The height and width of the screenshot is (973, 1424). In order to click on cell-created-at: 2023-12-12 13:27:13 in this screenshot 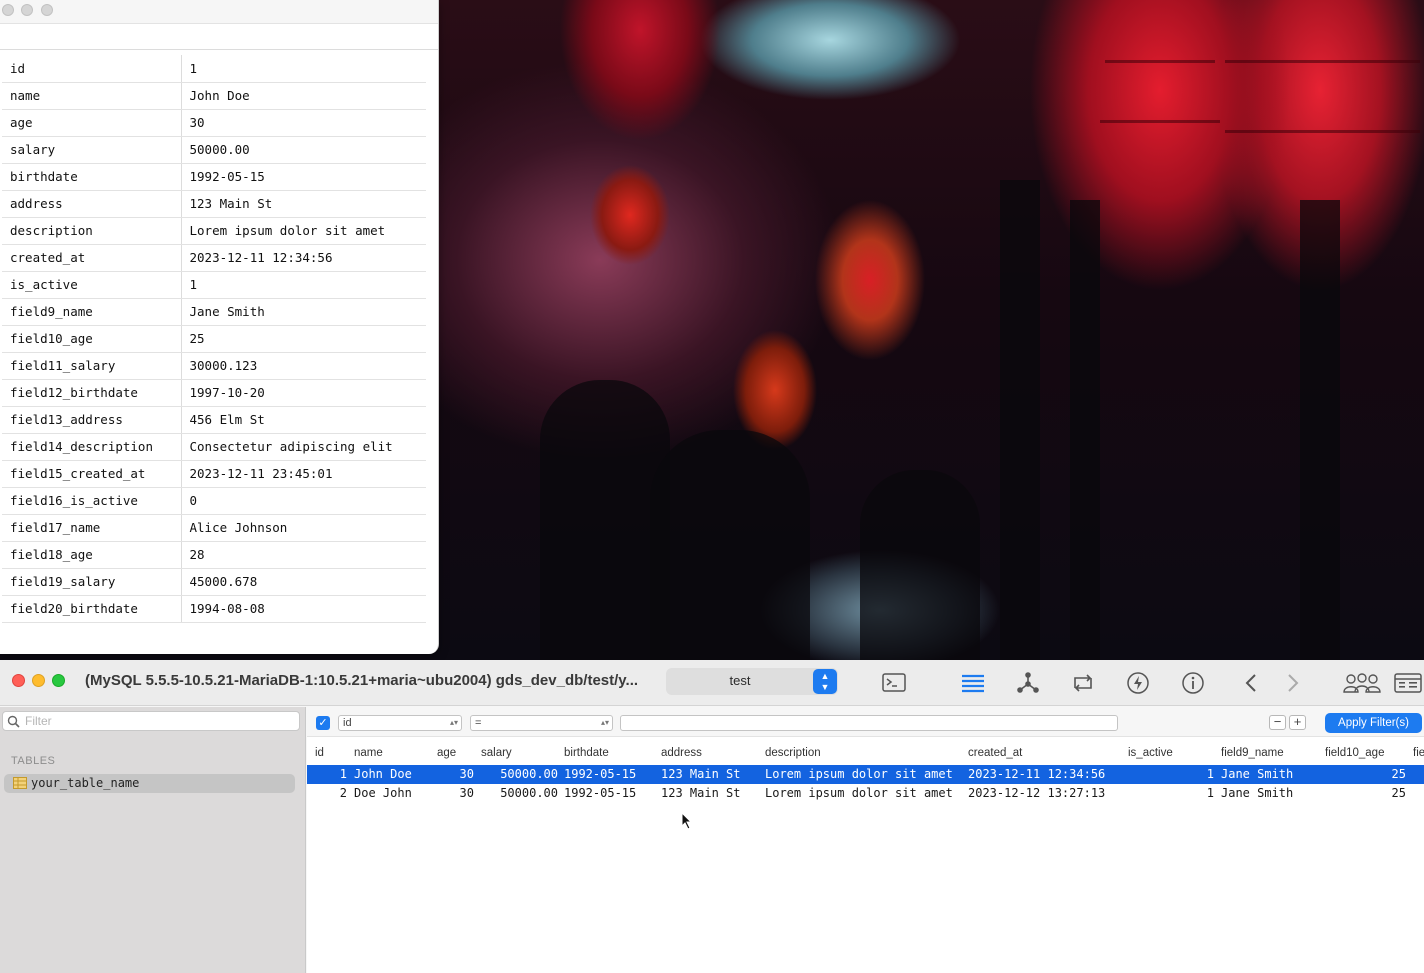, I will do `click(1036, 793)`.